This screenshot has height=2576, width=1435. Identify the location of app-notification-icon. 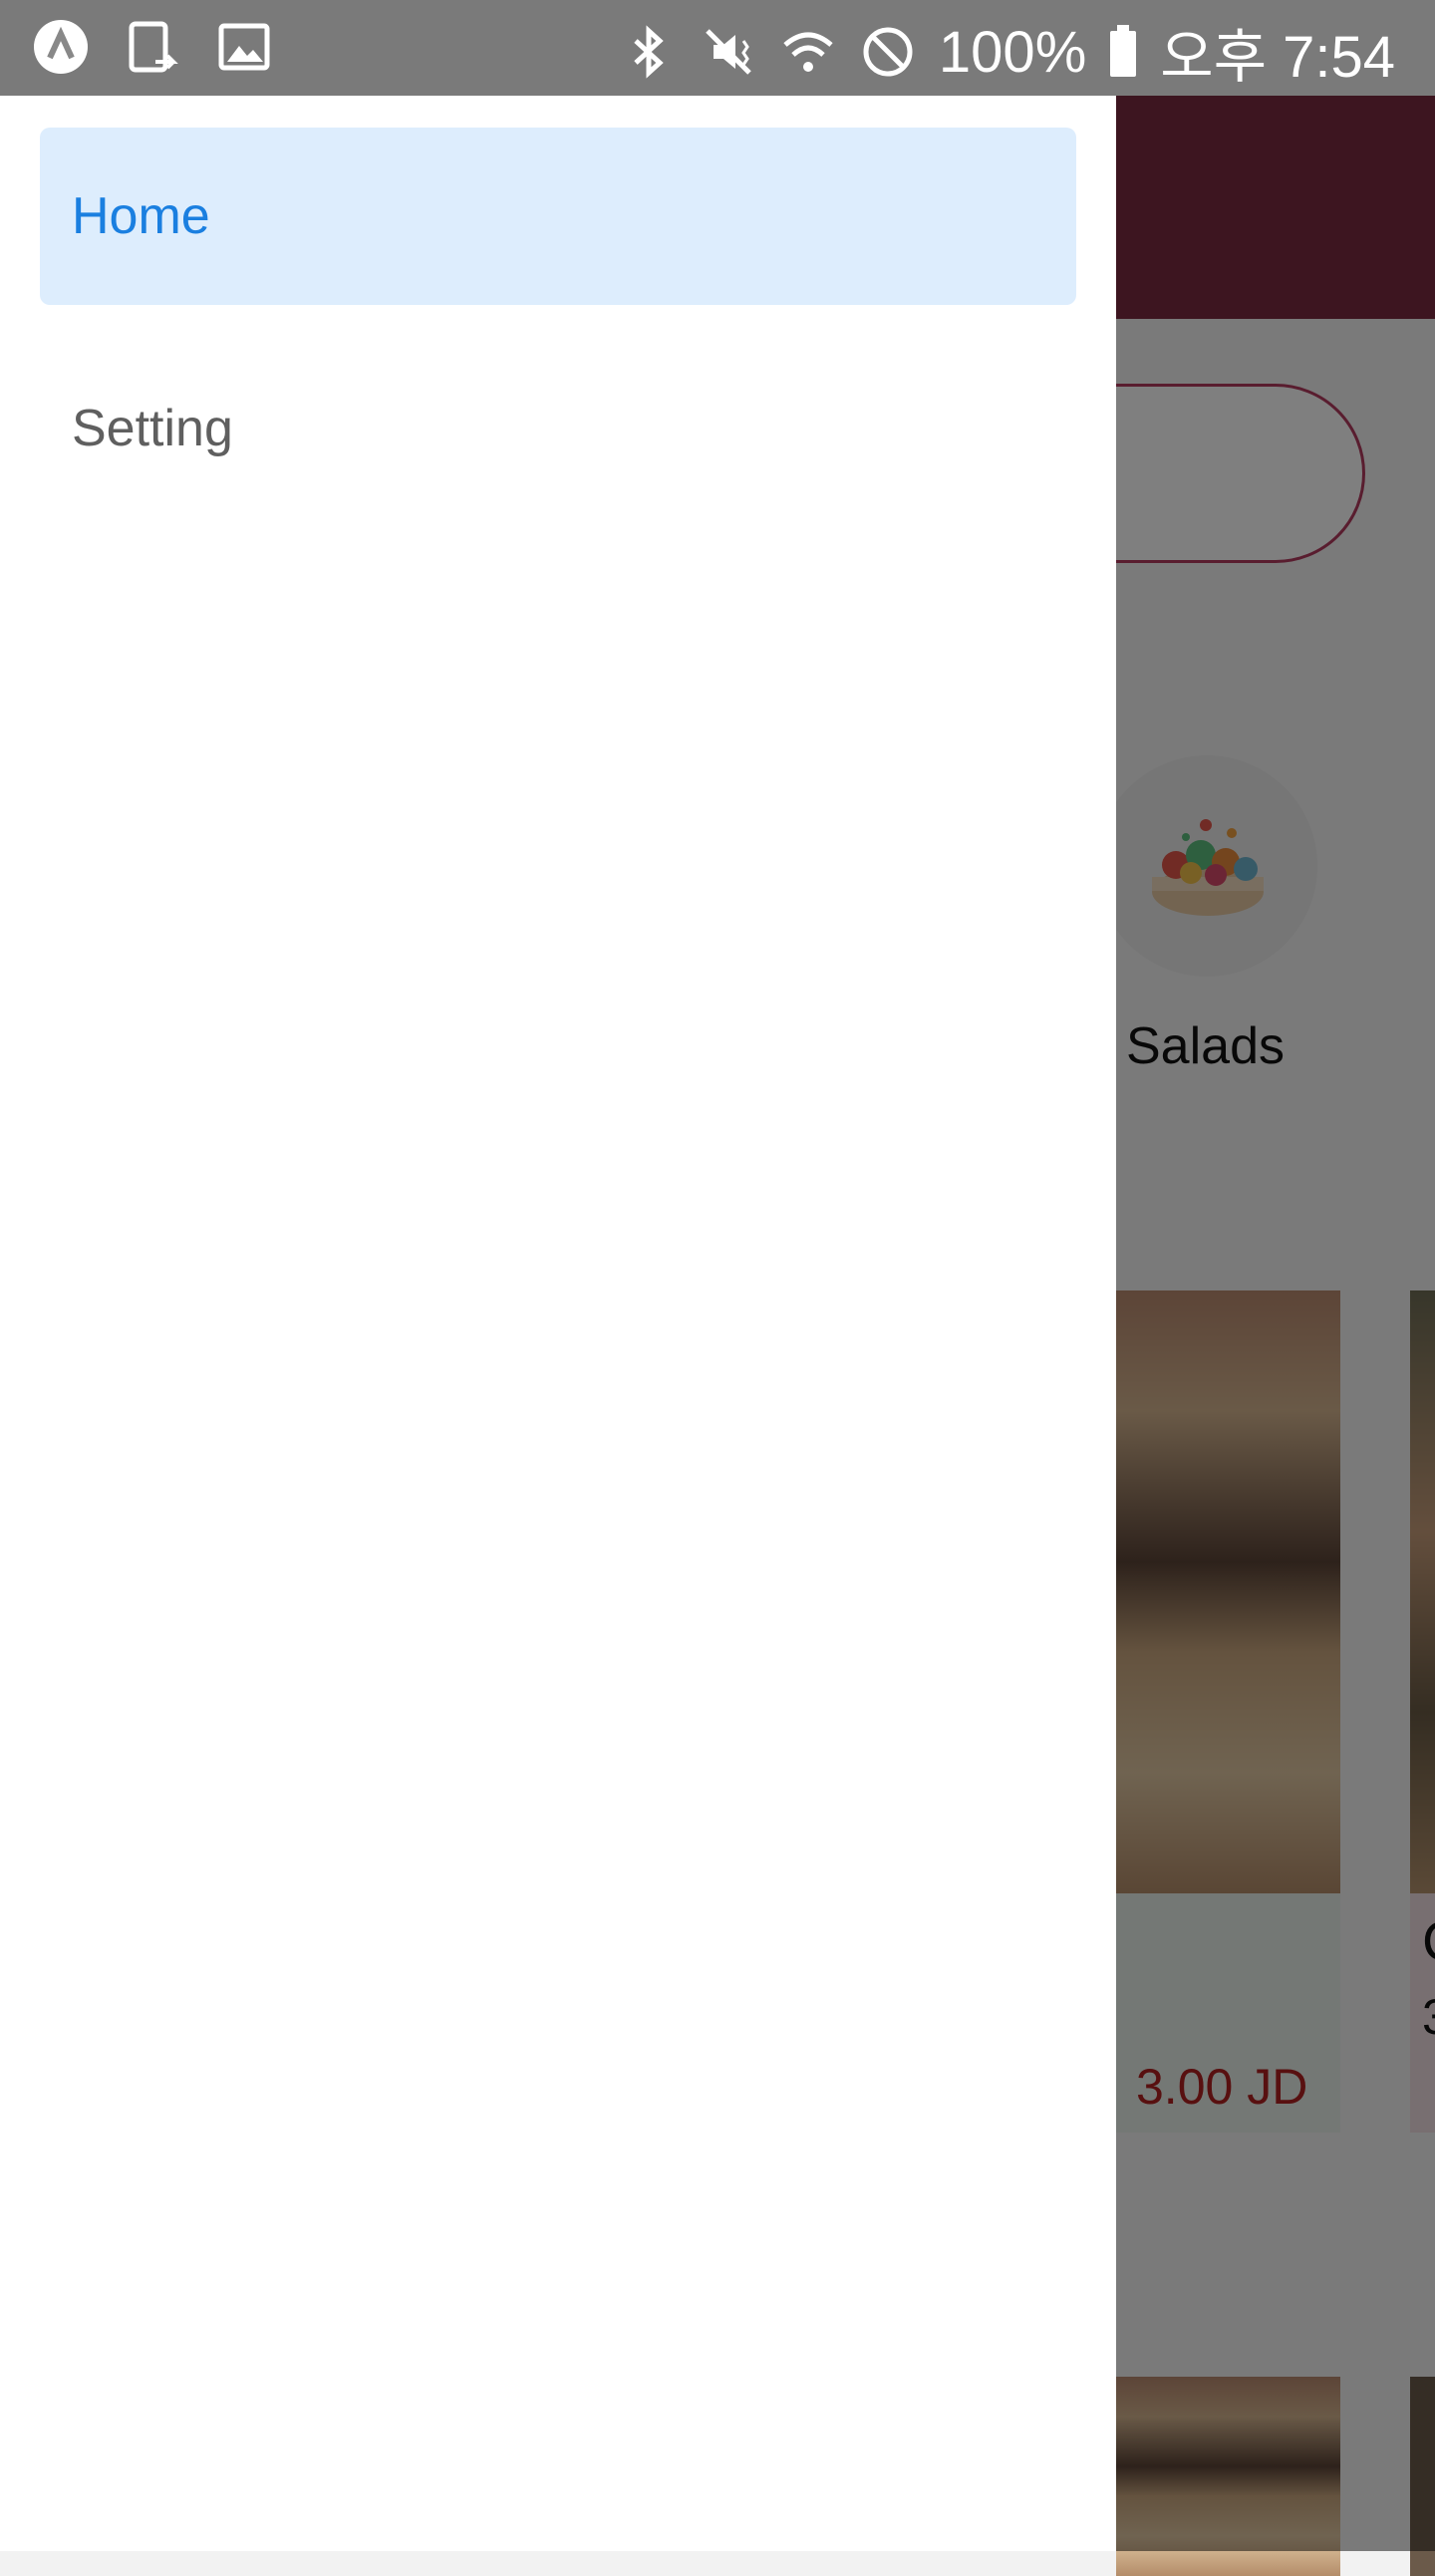
(61, 47).